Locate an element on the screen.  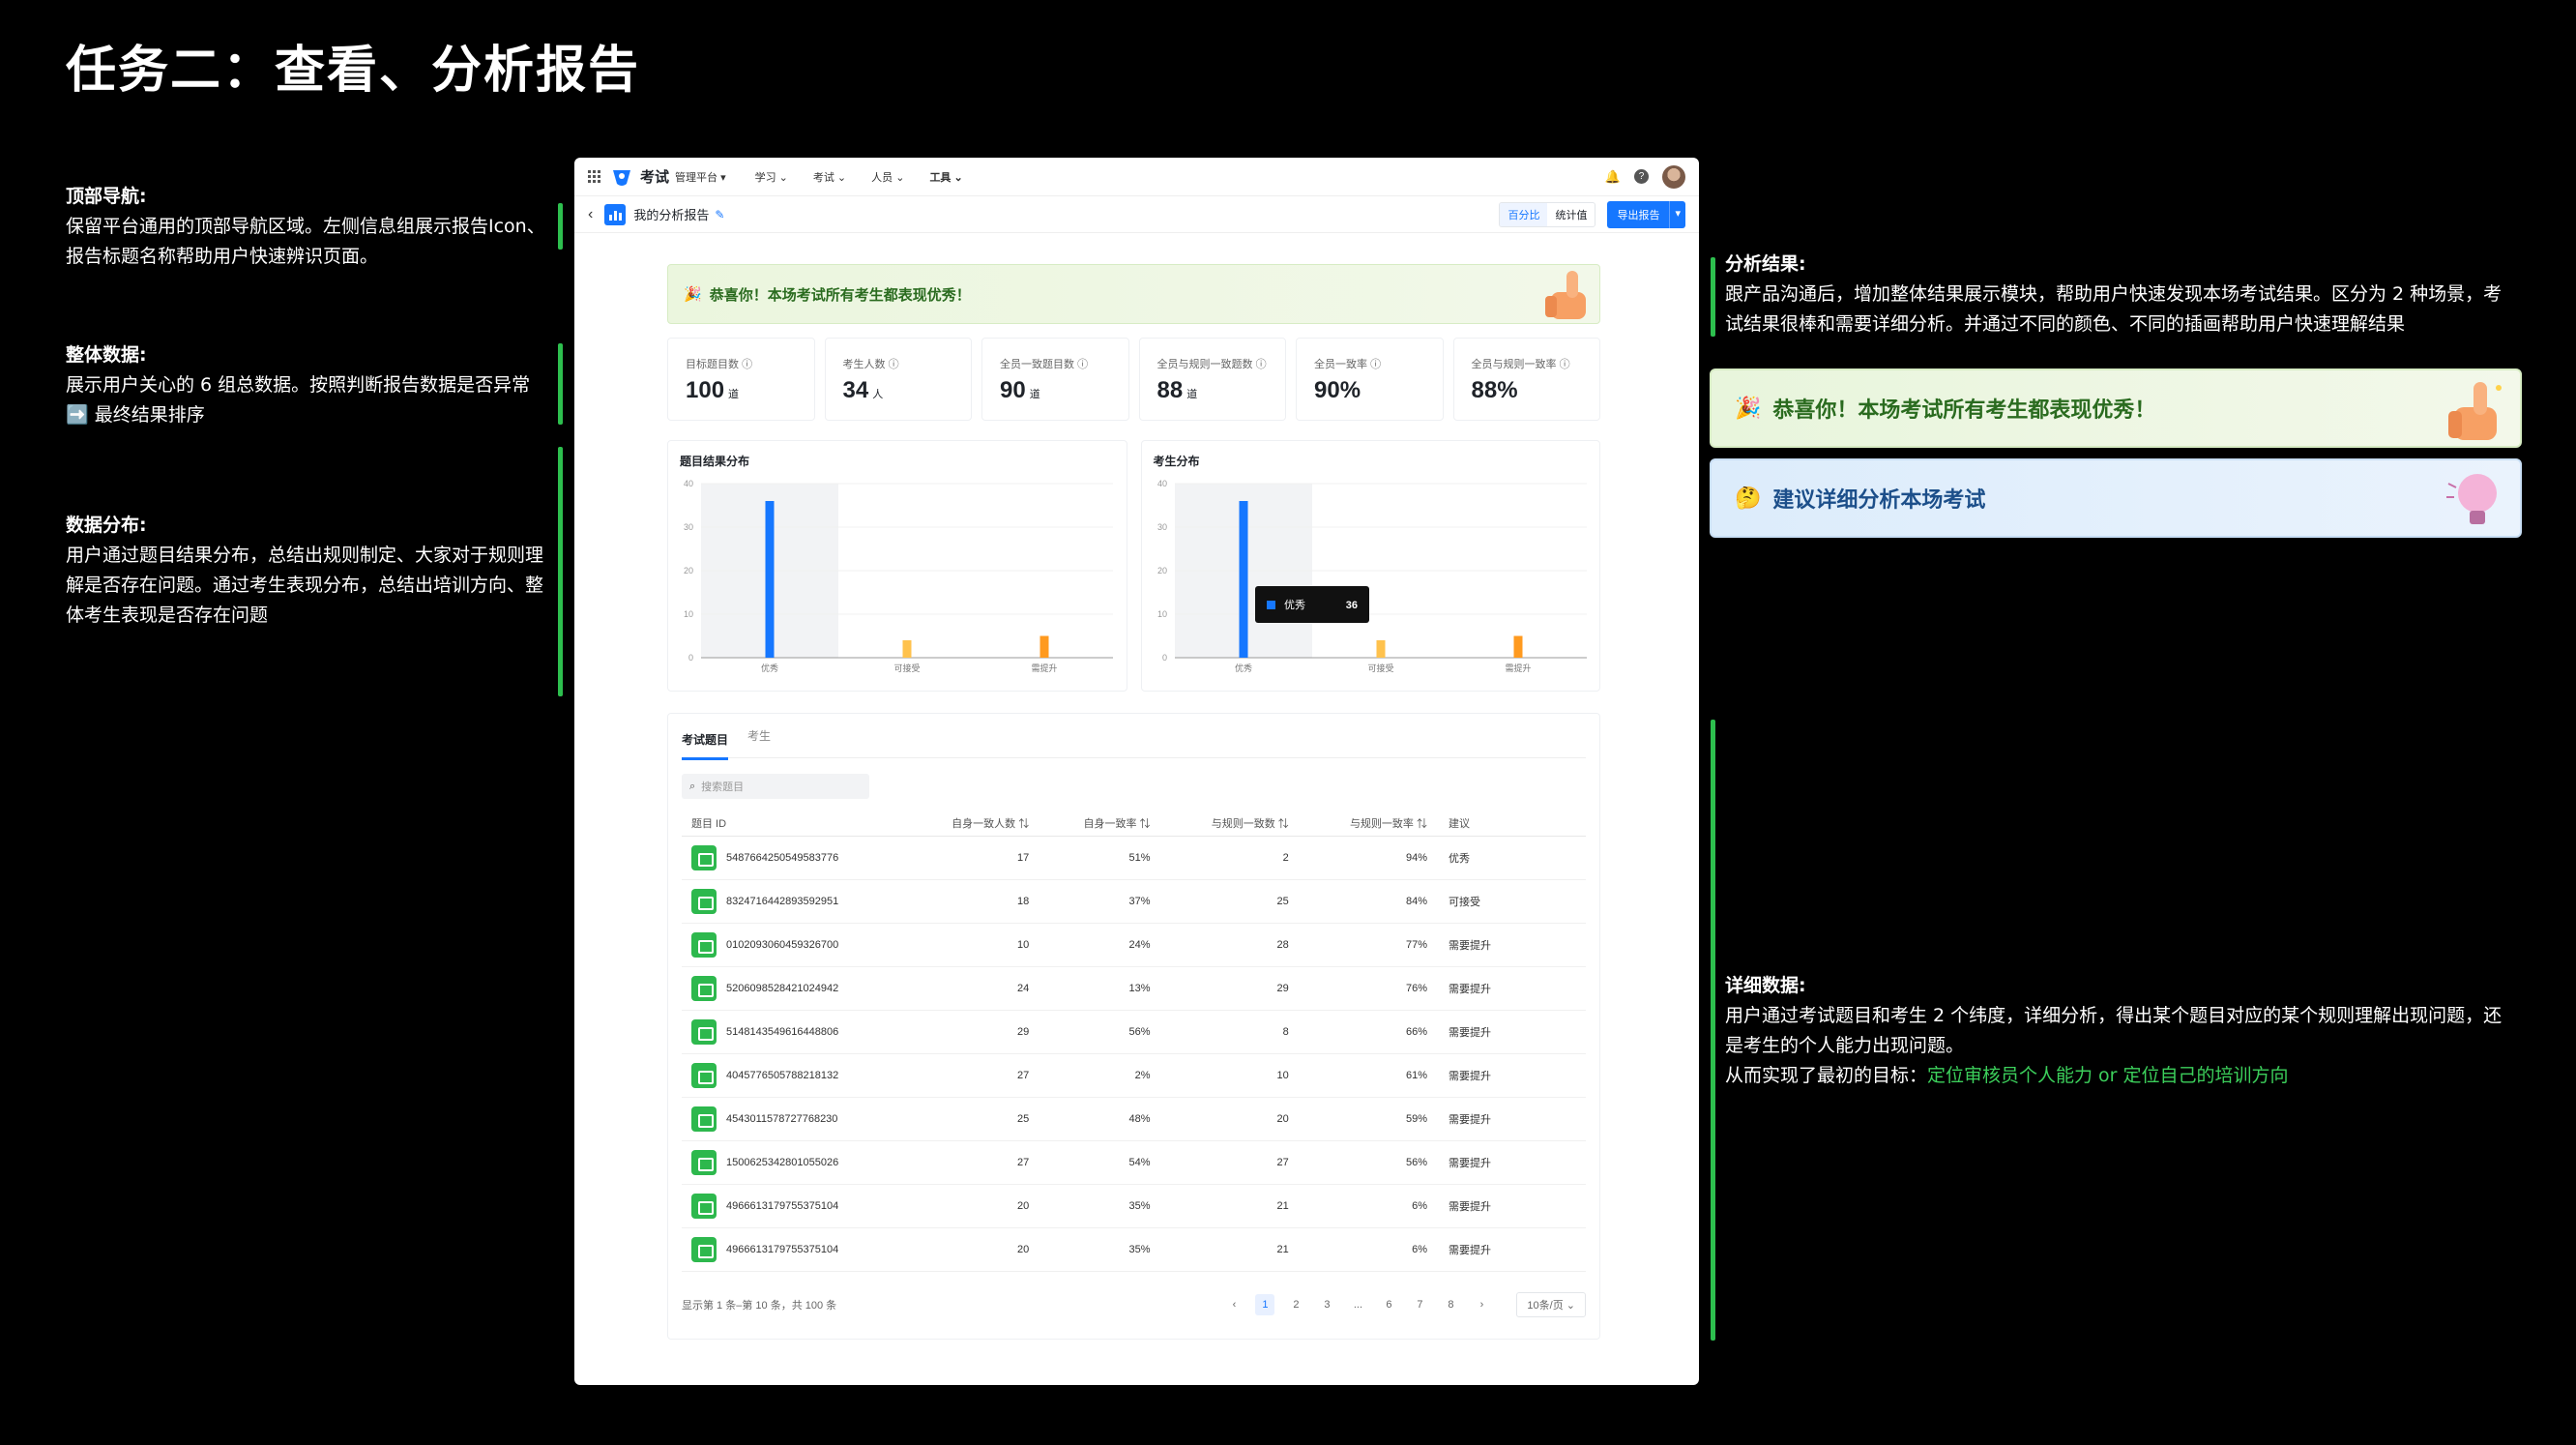
platform-switcher: 管理平台 ▾ is located at coordinates (700, 177).